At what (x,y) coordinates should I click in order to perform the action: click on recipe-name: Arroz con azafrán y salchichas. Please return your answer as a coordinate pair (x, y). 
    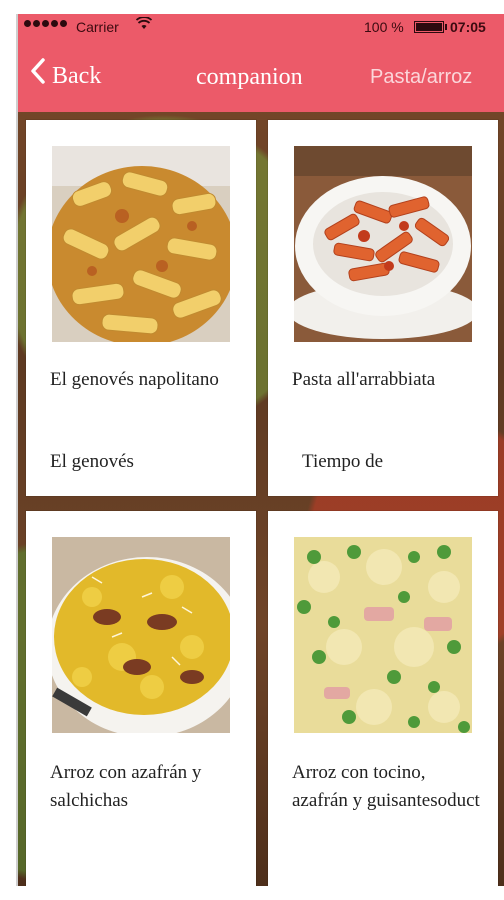
    Looking at the image, I should click on (126, 786).